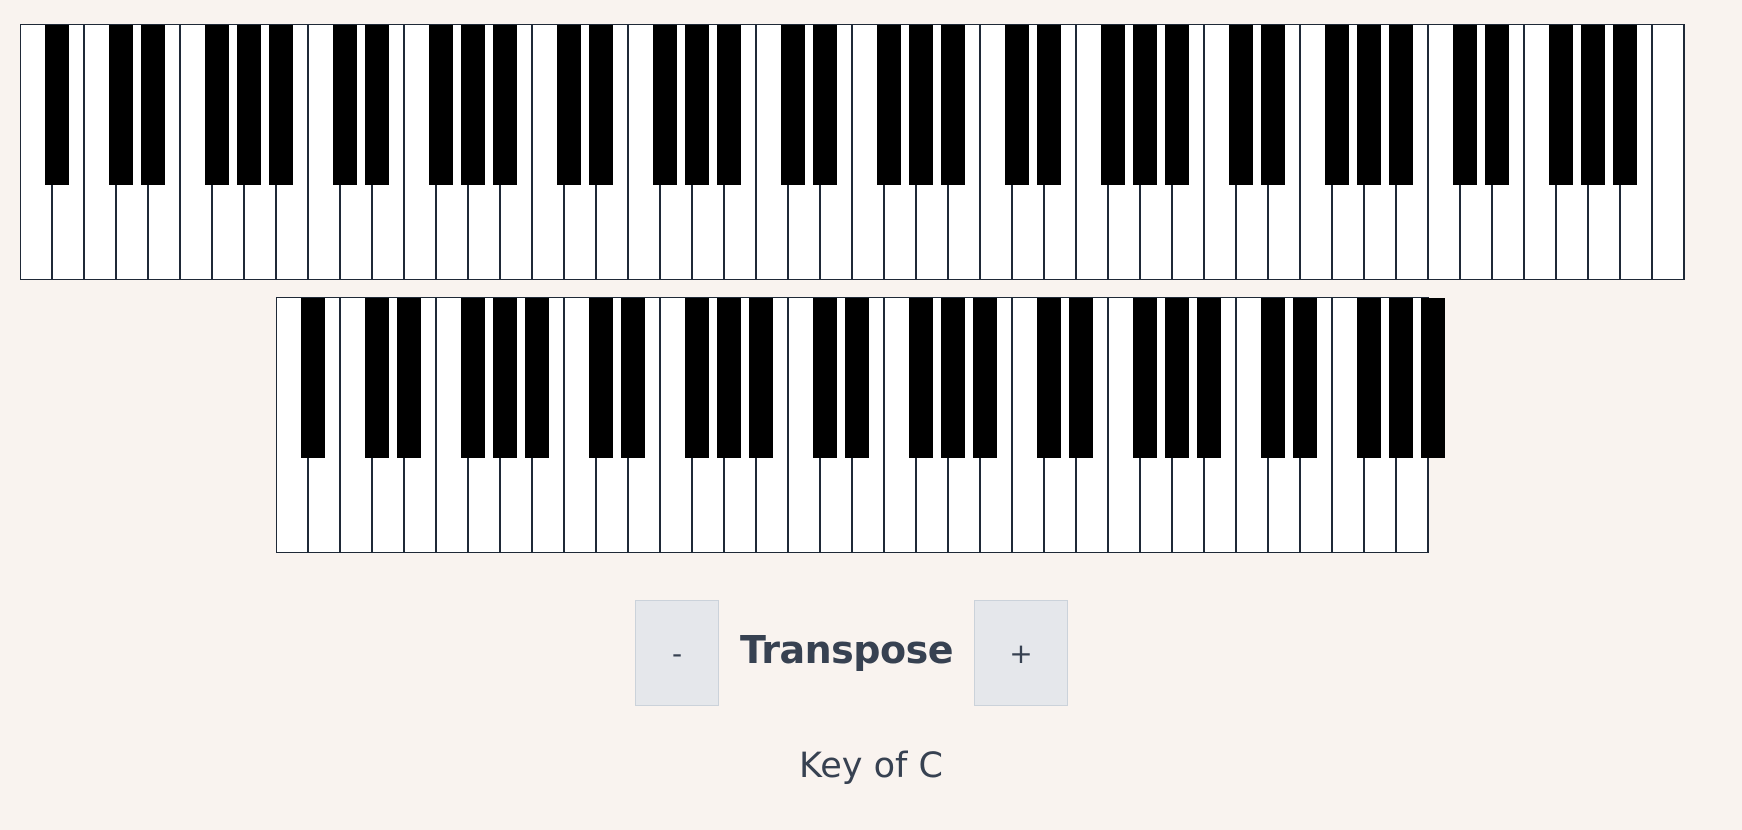  What do you see at coordinates (1021, 653) in the screenshot?
I see `transpose-up-button: +` at bounding box center [1021, 653].